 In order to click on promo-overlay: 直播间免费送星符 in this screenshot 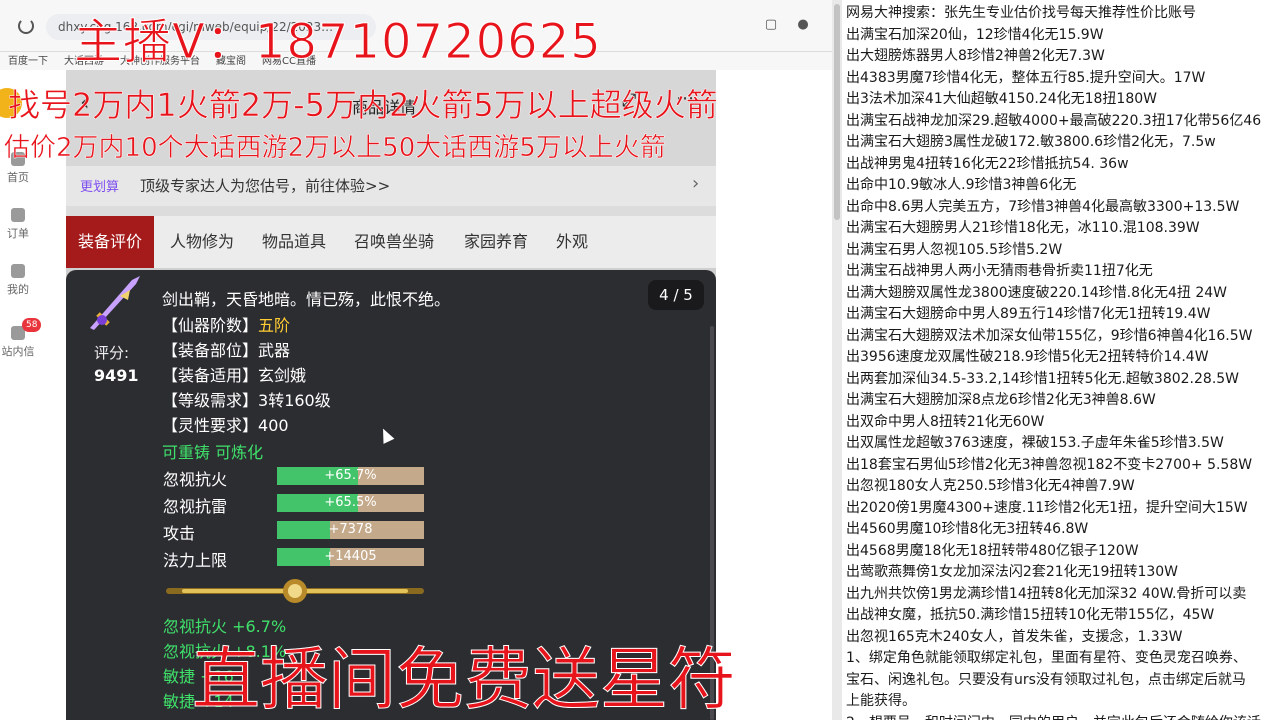, I will do `click(464, 680)`.